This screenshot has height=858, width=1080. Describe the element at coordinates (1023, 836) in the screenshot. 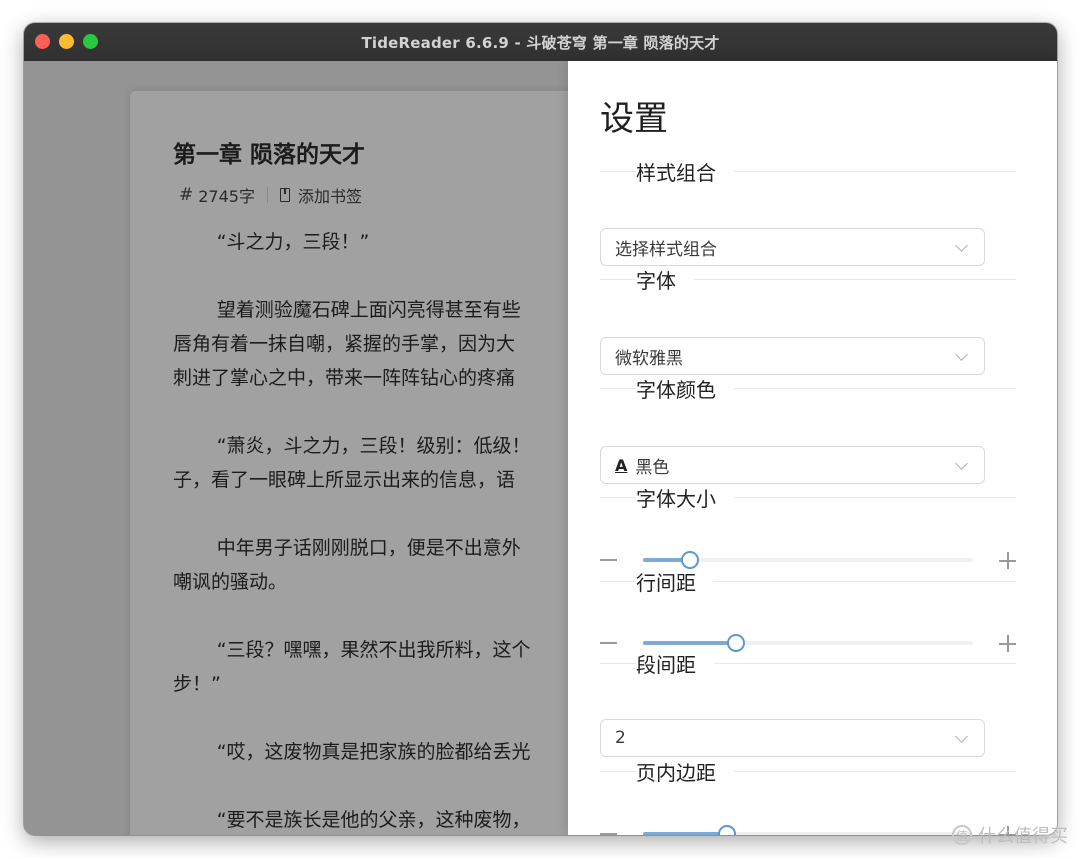

I see `watermark-text: 什么值得买` at that location.